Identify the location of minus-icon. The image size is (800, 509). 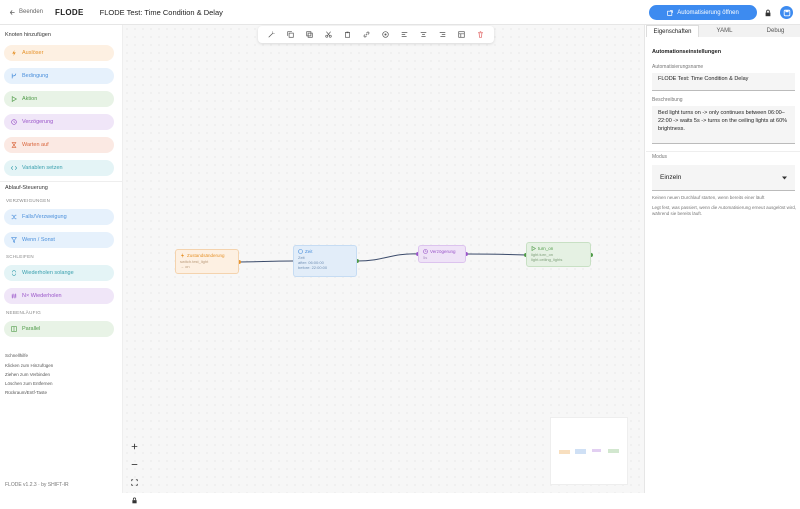
(134, 464).